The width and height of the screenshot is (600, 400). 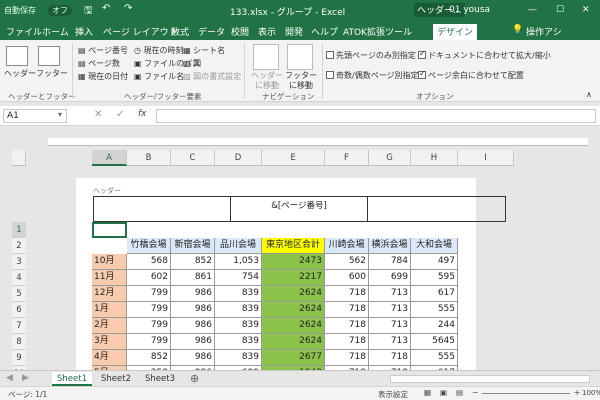 I want to click on tab-file: ファイル, so click(x=24, y=31).